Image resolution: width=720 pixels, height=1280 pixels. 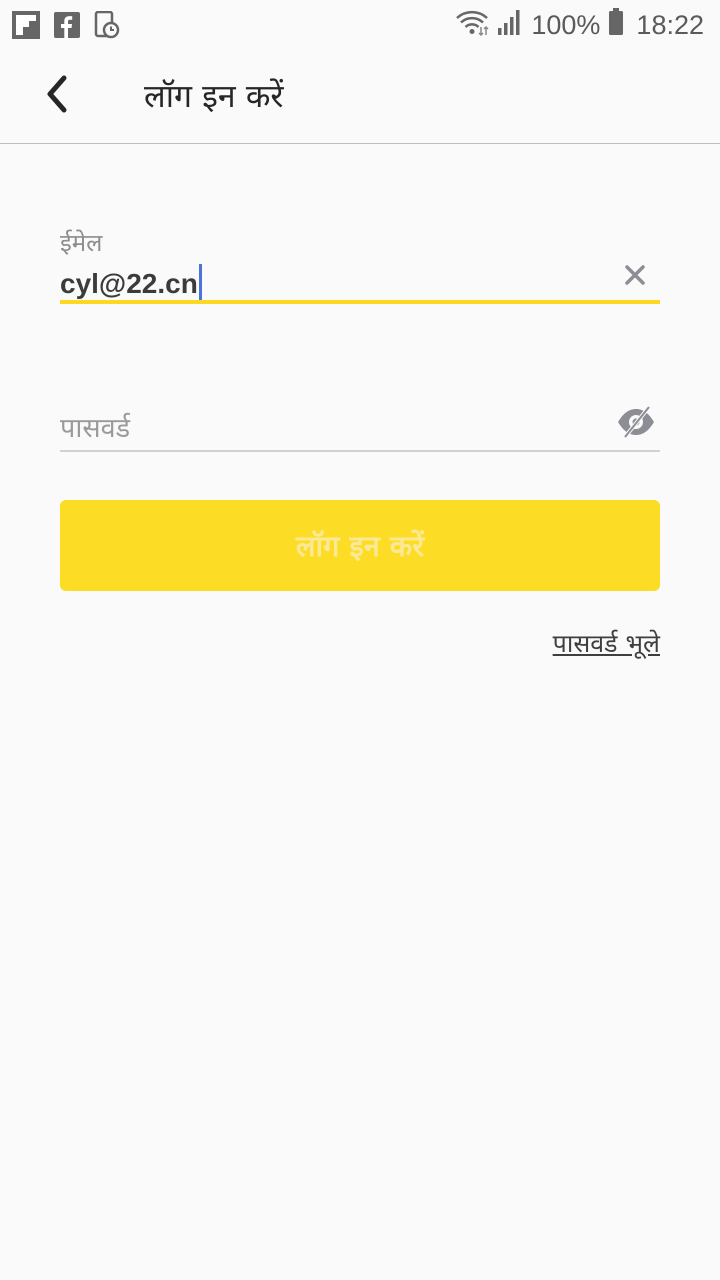 What do you see at coordinates (635, 279) in the screenshot?
I see `close-icon` at bounding box center [635, 279].